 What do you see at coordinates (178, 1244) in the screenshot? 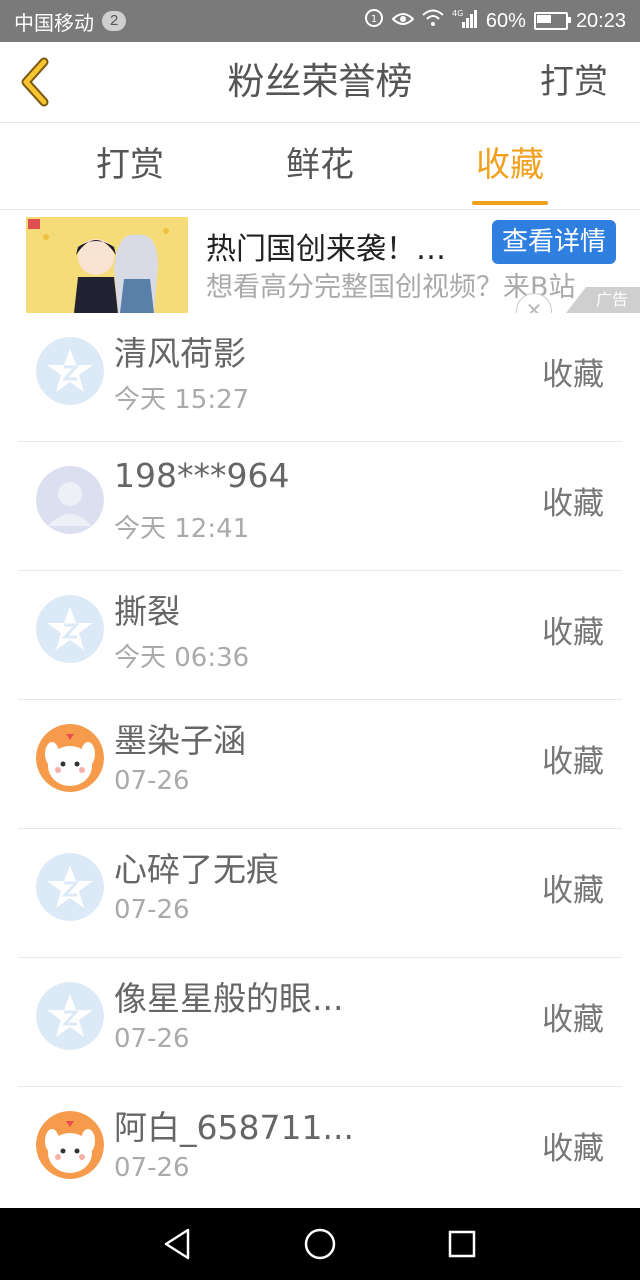
I see `triangle-back-icon` at bounding box center [178, 1244].